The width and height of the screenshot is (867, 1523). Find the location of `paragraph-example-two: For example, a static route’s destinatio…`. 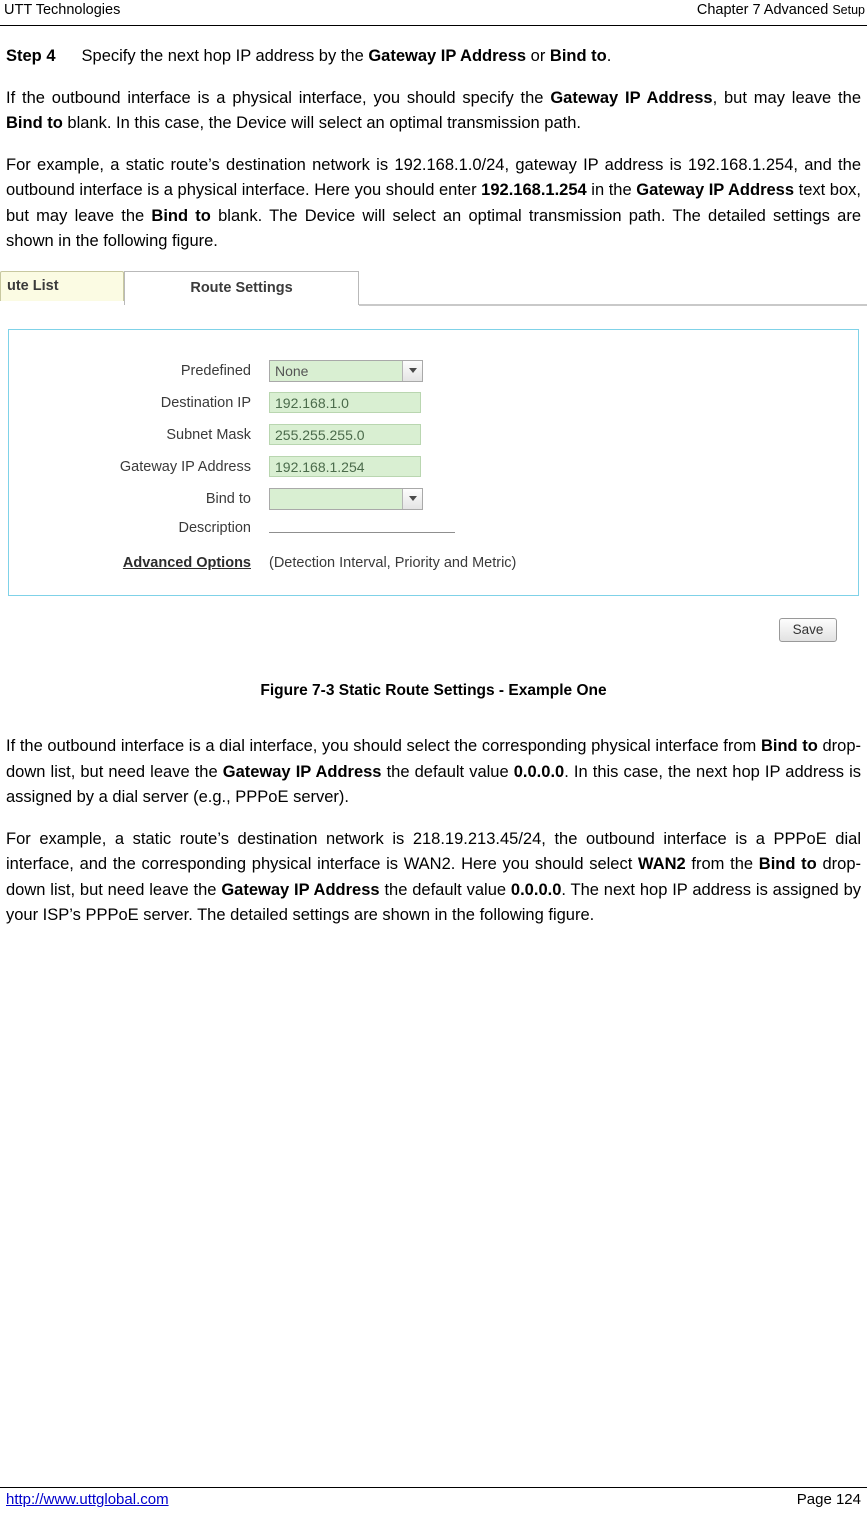

paragraph-example-two: For example, a static route’s destinatio… is located at coordinates (433, 878).